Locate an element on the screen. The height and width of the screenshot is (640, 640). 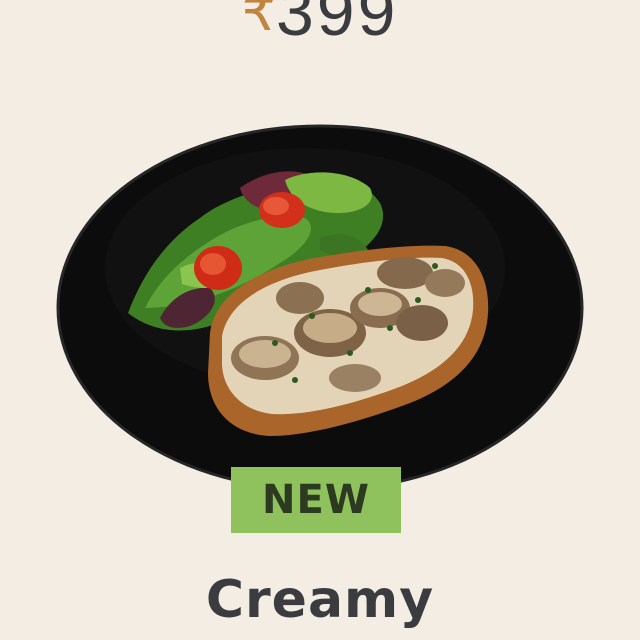
new-badge: NEW is located at coordinates (316, 500).